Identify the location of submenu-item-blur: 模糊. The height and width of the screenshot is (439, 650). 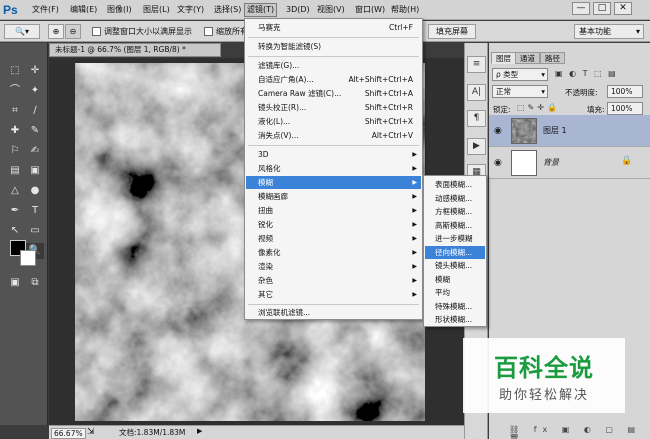
(455, 280).